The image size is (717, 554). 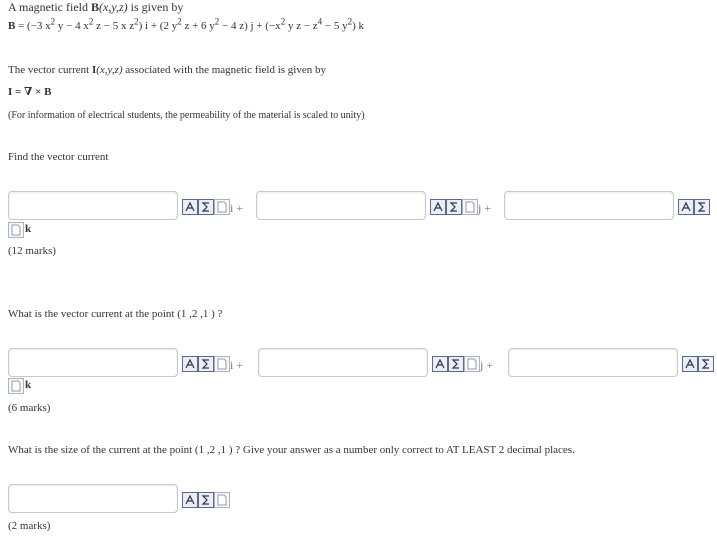 I want to click on b-term: ) k, so click(x=358, y=26).